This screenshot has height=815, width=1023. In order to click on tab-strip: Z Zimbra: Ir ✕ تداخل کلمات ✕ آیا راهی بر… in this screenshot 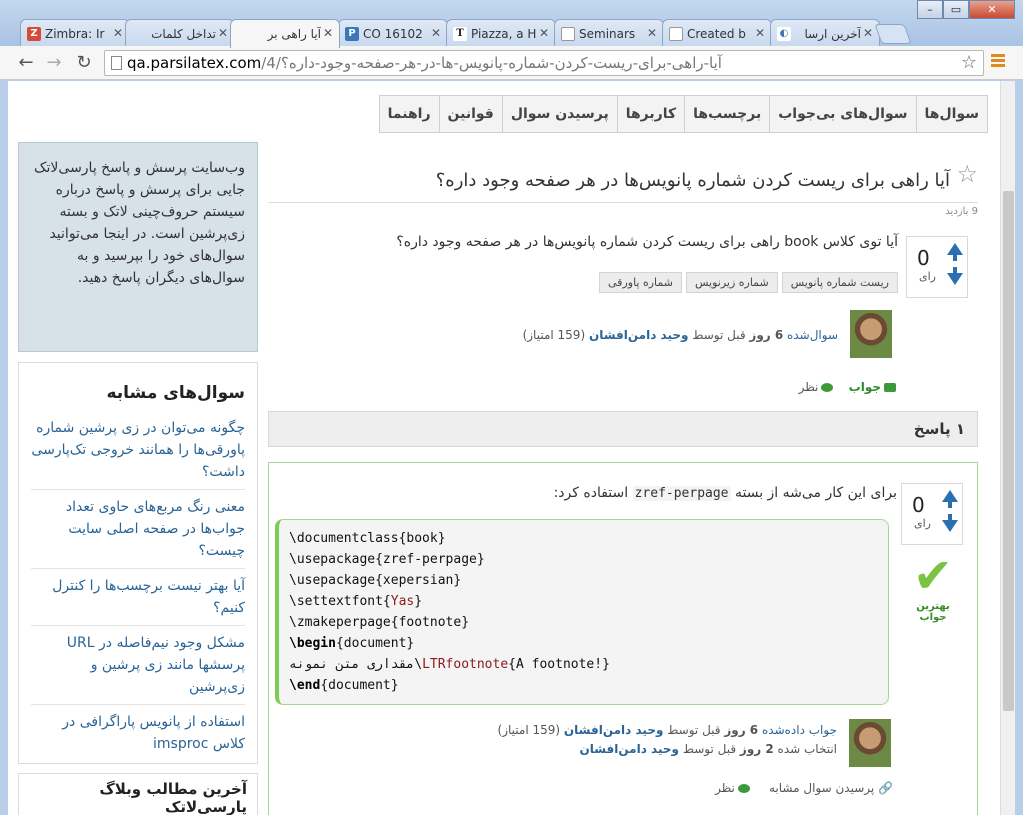, I will do `click(511, 24)`.